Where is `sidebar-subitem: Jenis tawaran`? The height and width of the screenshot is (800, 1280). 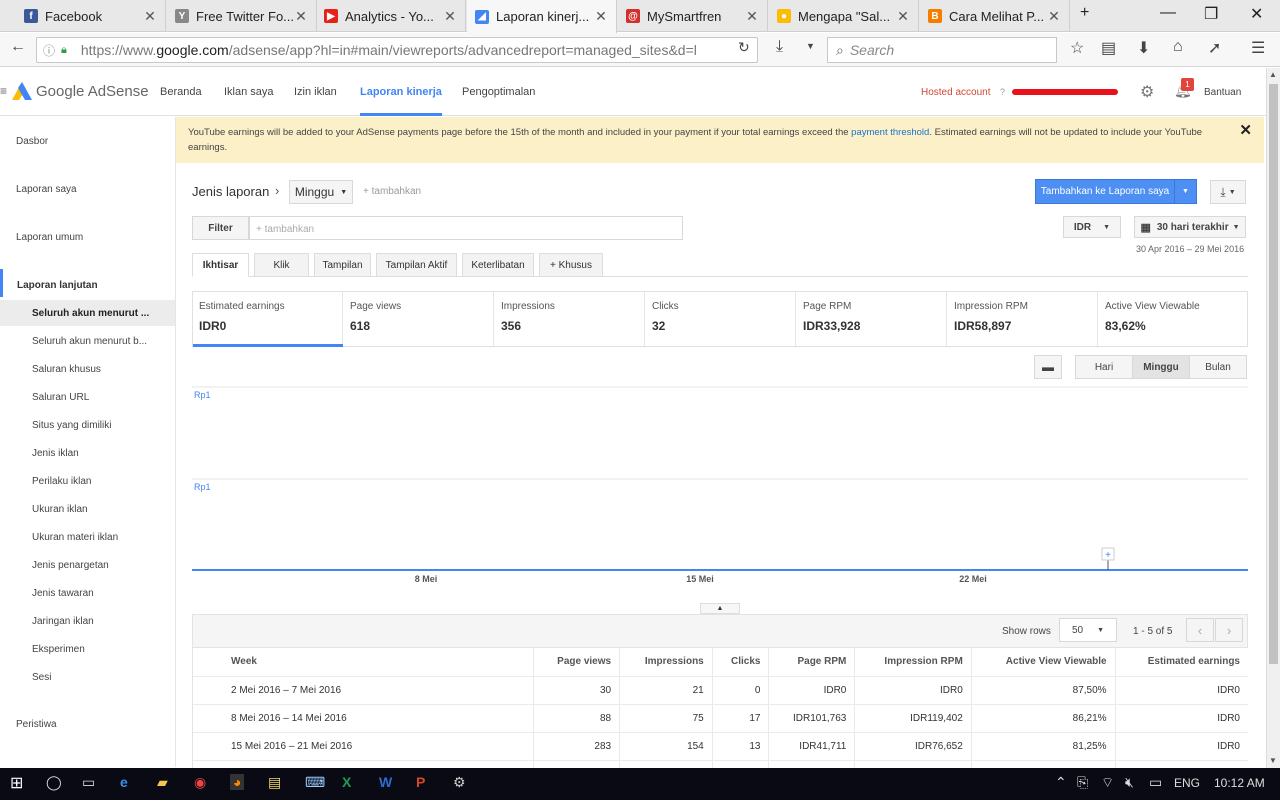 sidebar-subitem: Jenis tawaran is located at coordinates (97, 593).